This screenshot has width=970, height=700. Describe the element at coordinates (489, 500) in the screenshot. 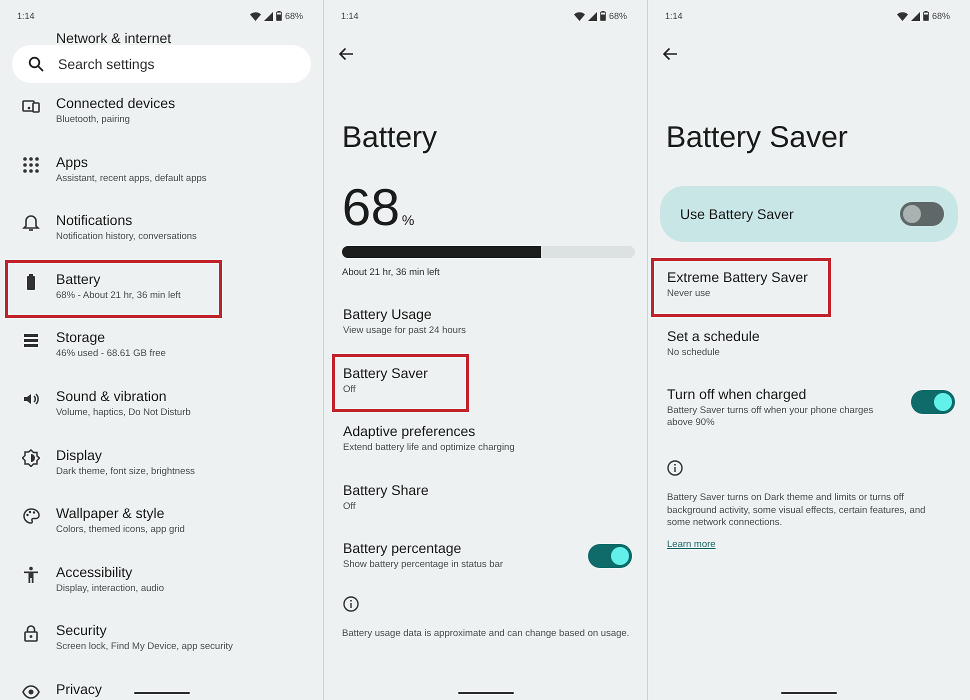

I see `settings-item: Battery Share Off` at that location.